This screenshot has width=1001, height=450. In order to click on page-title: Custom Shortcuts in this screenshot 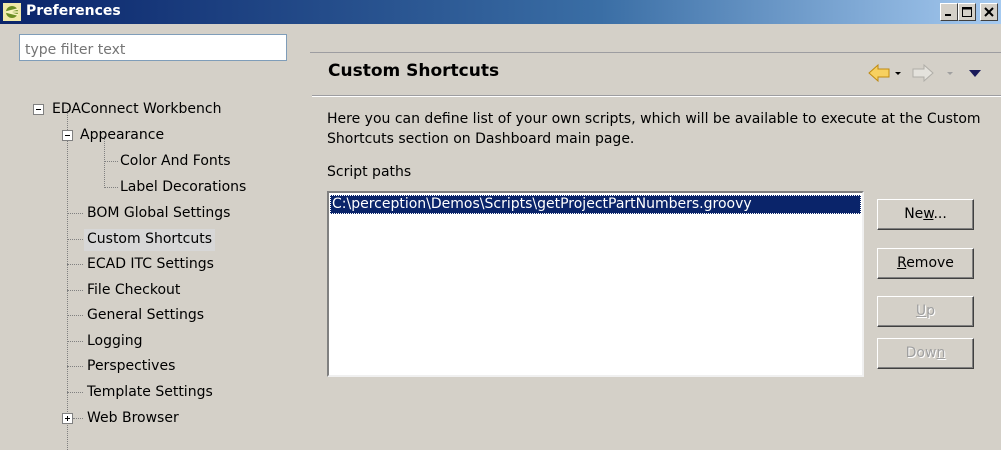, I will do `click(414, 71)`.